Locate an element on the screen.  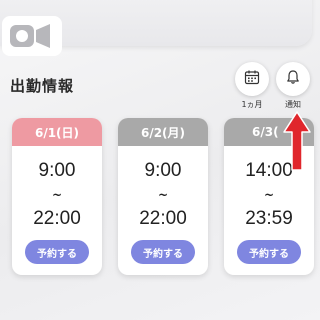
calendar-icon is located at coordinates (252, 79).